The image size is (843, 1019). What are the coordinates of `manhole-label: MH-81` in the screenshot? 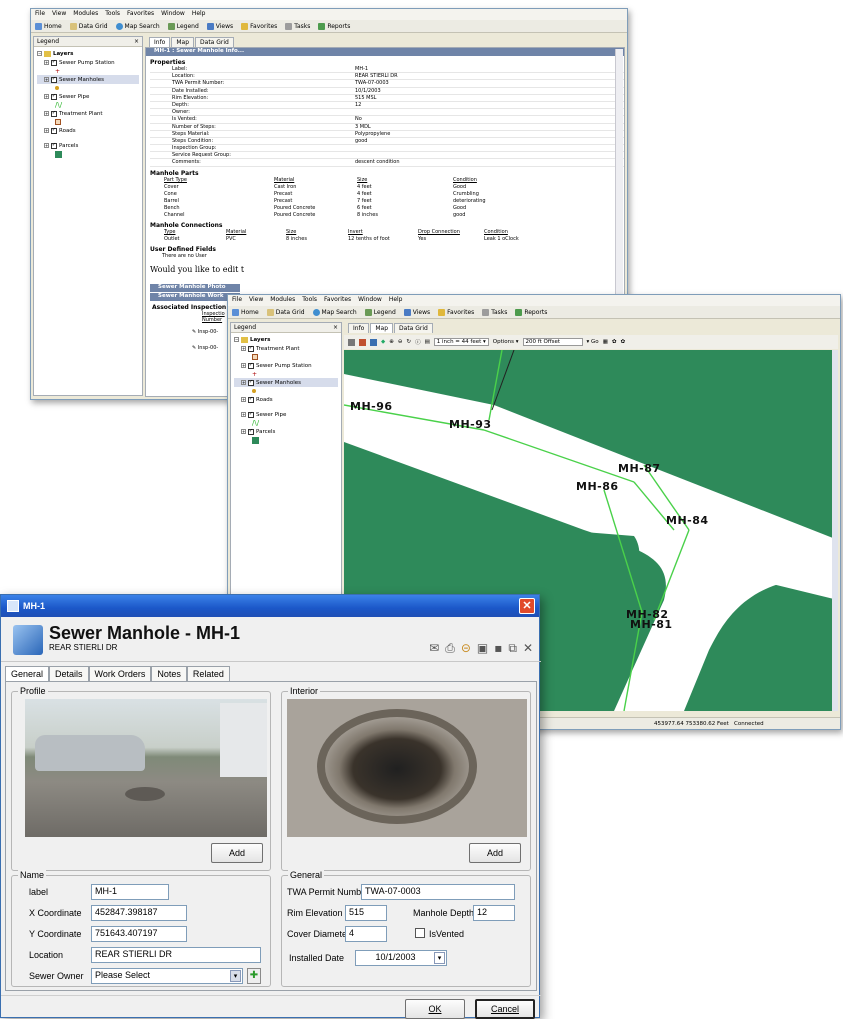 It's located at (651, 624).